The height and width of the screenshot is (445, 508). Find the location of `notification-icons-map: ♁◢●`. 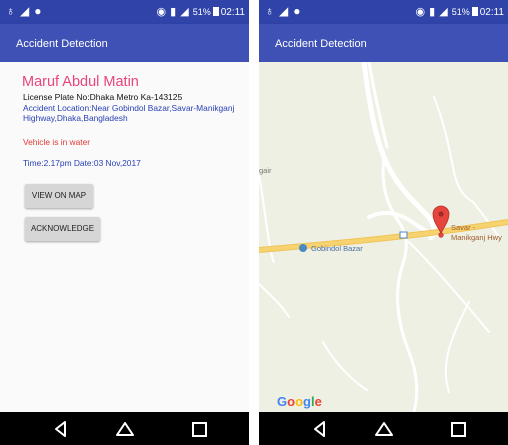

notification-icons-map: ♁◢● is located at coordinates (285, 11).